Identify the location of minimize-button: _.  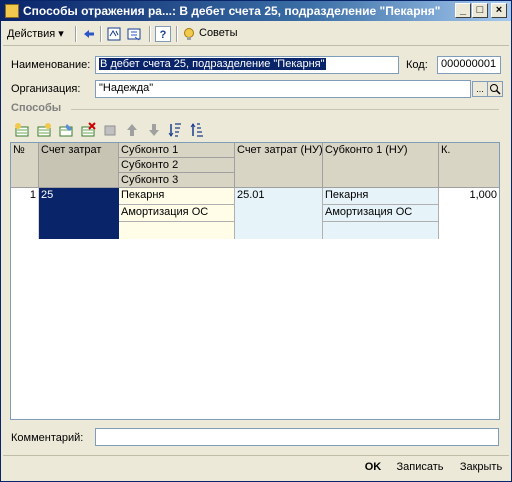
(463, 10).